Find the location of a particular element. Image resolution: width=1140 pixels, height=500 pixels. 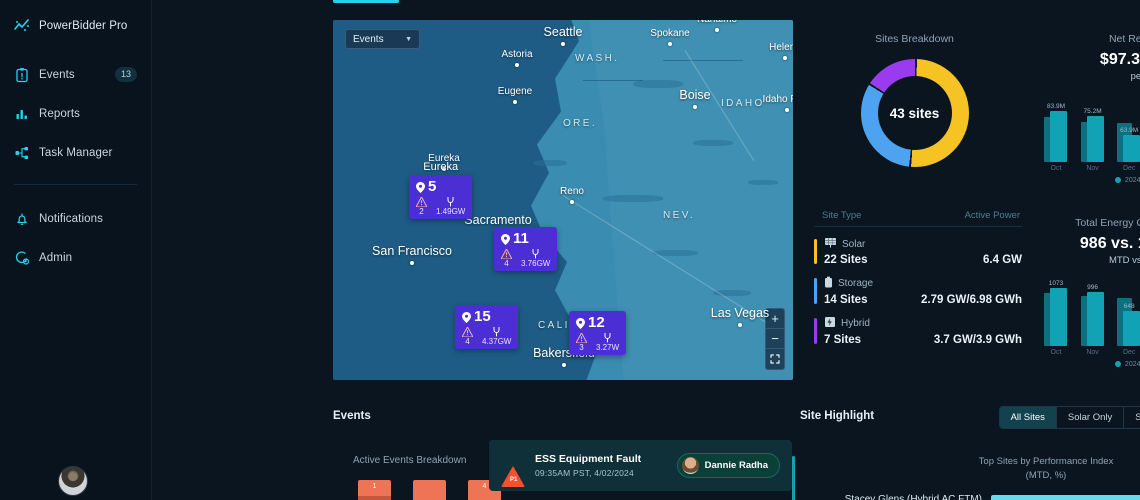

net-revenue-legend: 2024 2023 is located at coordinates (1090, 180).